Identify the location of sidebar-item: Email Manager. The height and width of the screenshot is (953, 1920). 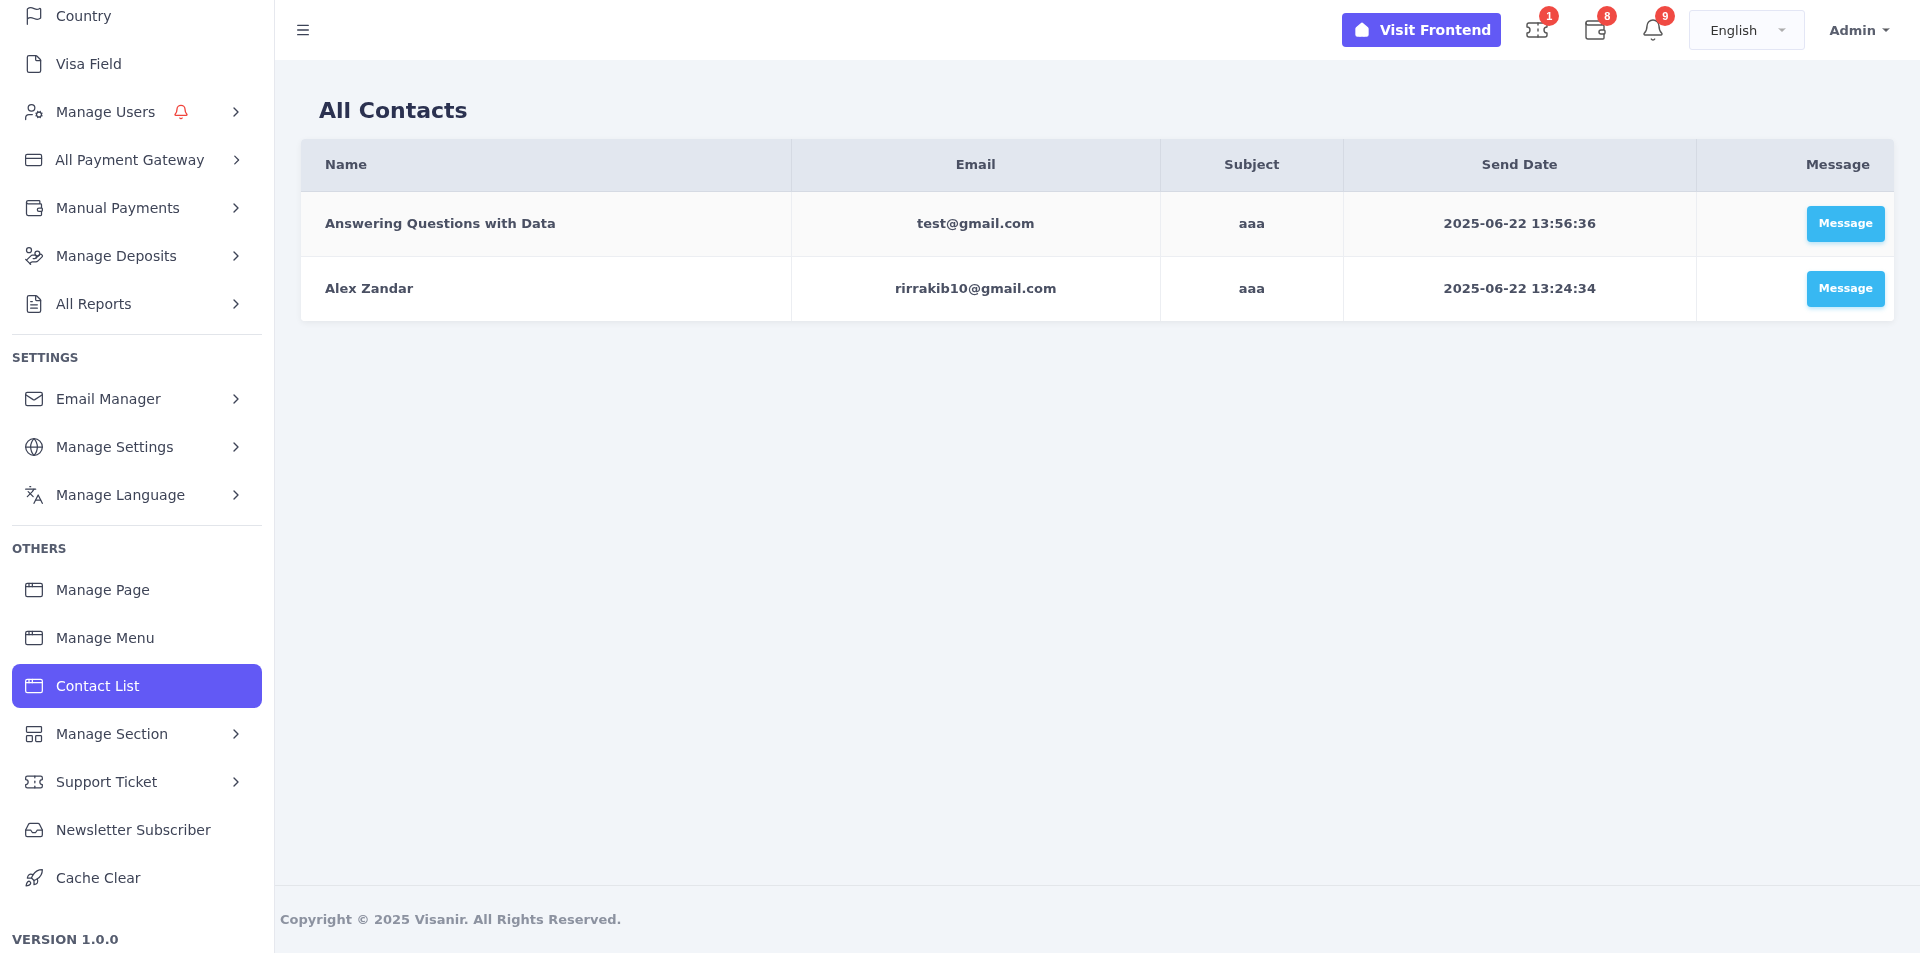
(137, 399).